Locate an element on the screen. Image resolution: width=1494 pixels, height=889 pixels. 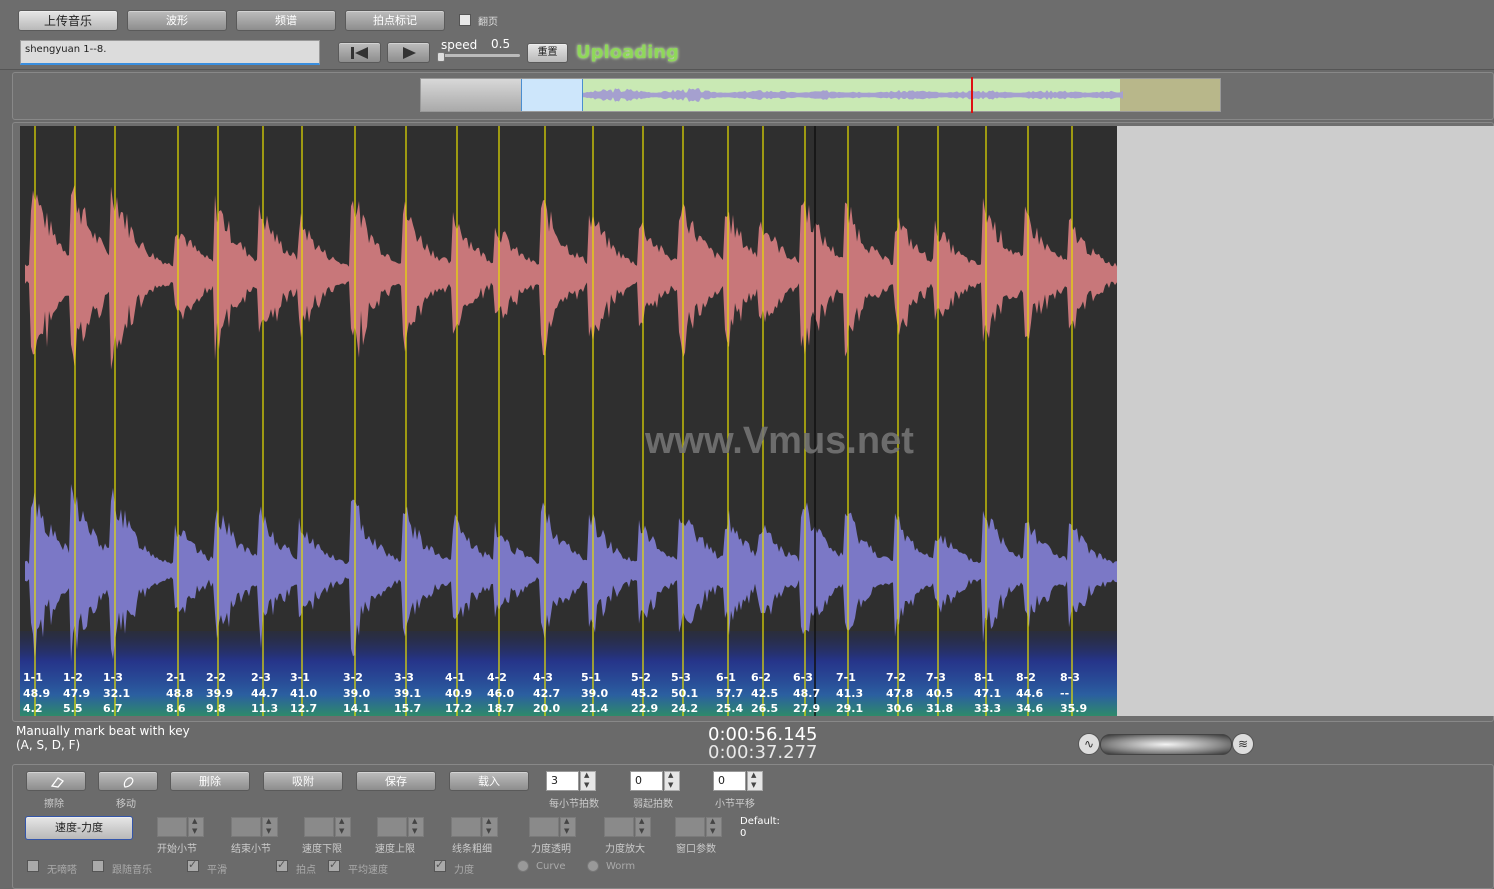
watermark: www.Vmus.net is located at coordinates (779, 441).